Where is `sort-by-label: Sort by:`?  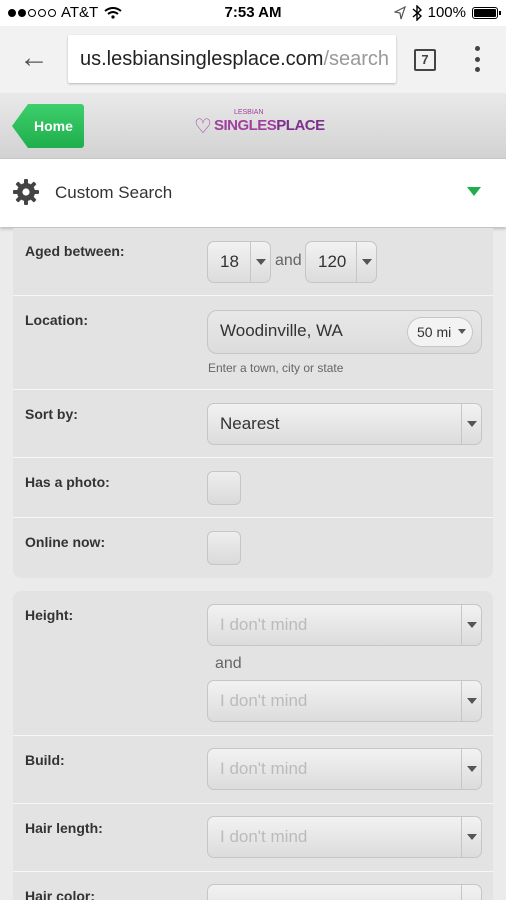 sort-by-label: Sort by: is located at coordinates (51, 414).